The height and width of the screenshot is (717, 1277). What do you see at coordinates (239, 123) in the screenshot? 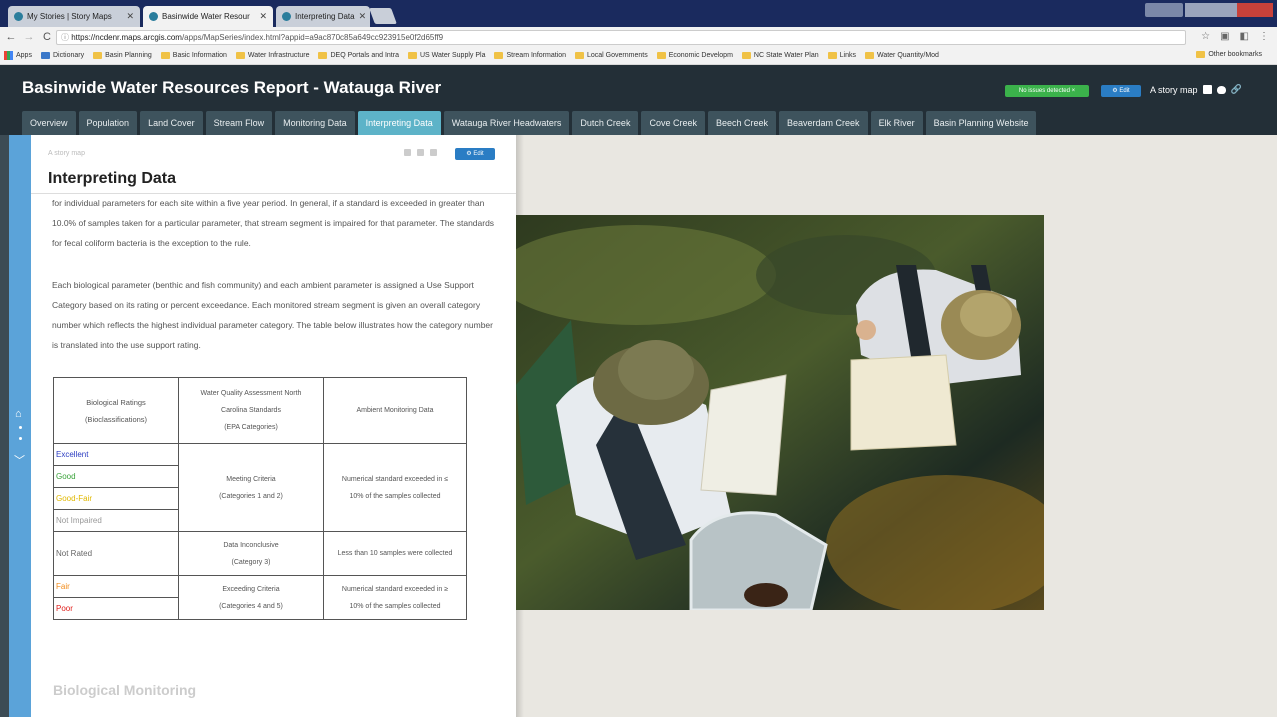
I see `tab-stream-flow: Stream Flow` at bounding box center [239, 123].